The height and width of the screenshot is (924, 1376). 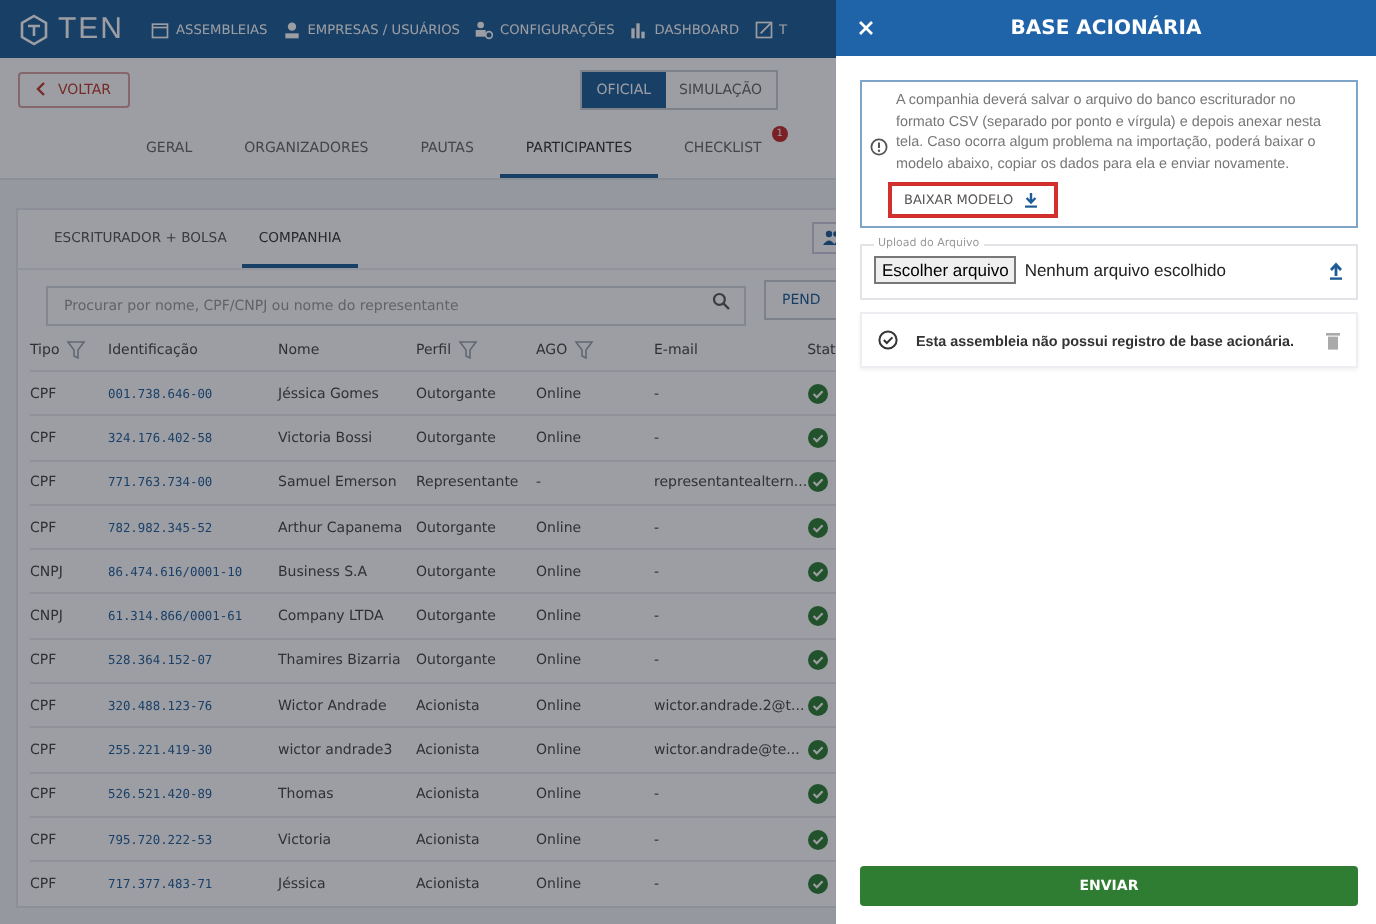 What do you see at coordinates (1336, 270) in the screenshot?
I see `upload-icon` at bounding box center [1336, 270].